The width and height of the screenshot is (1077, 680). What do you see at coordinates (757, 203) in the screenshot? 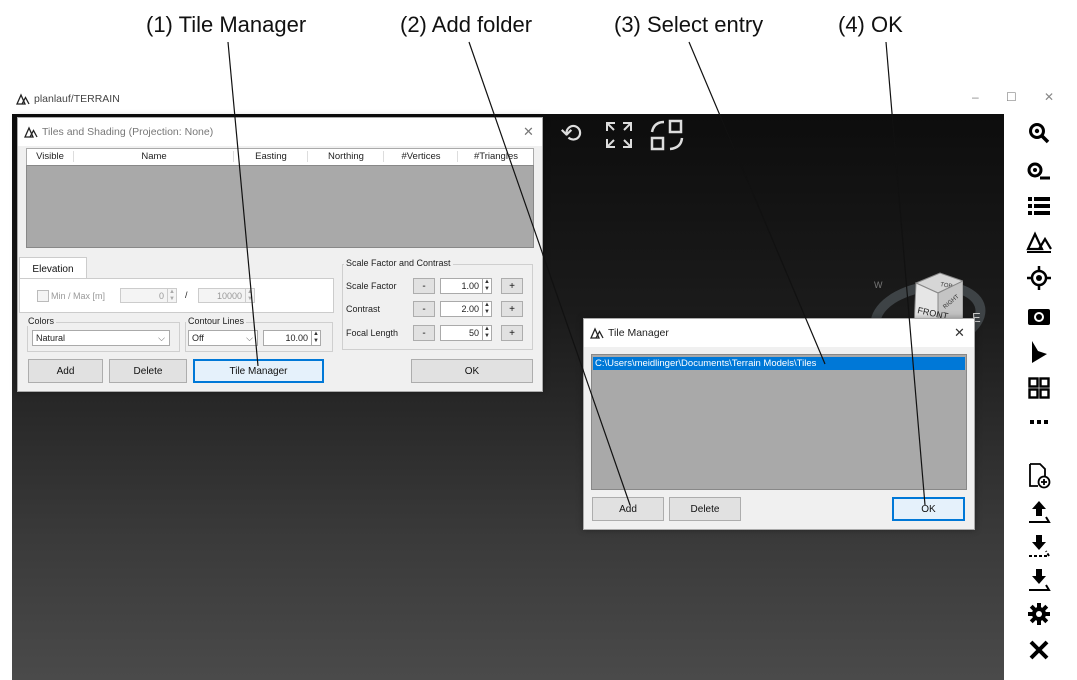
I see `callout-line-select-entry` at bounding box center [757, 203].